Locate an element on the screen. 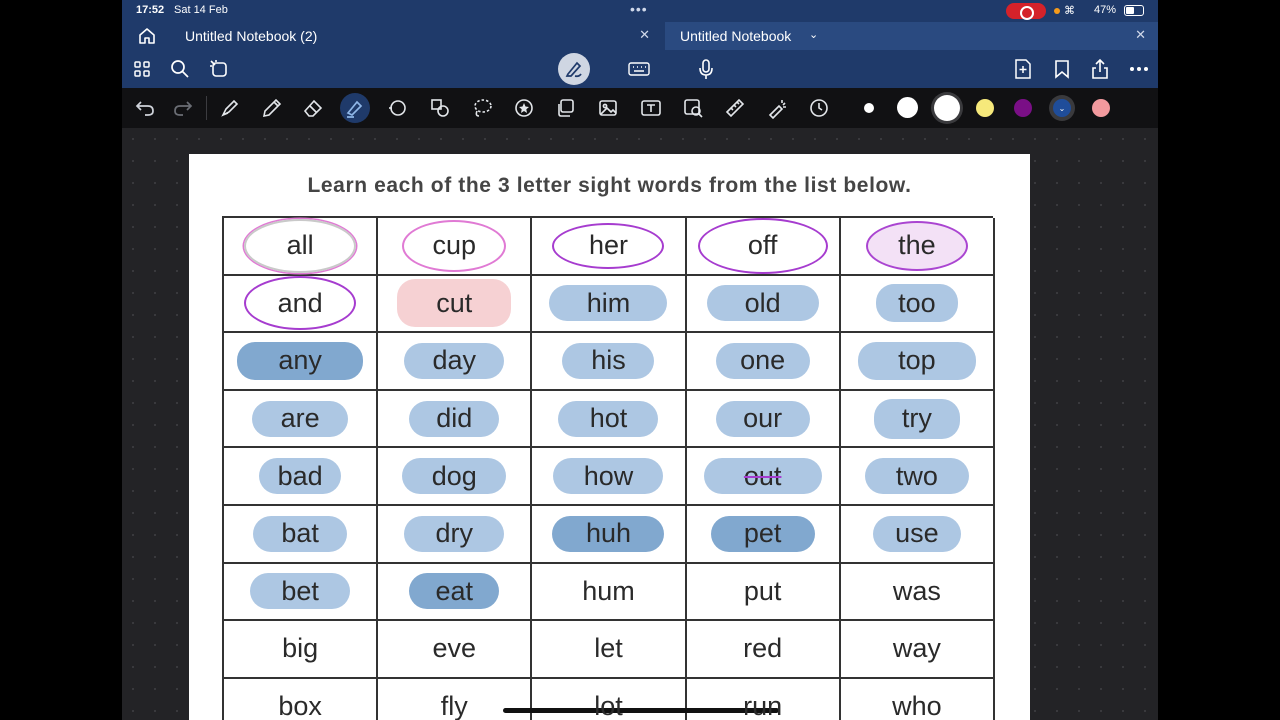 This screenshot has height=720, width=1280. word-cell: his is located at coordinates (609, 362).